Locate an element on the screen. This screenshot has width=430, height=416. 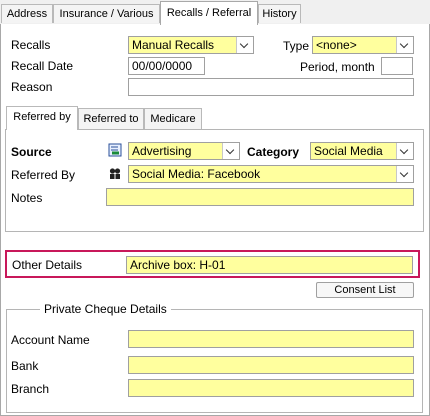
private-cheque-title: Private Cheque Details is located at coordinates (105, 309).